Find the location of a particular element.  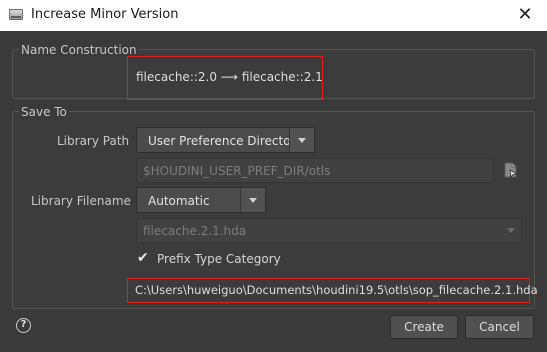

name-construction-text: filecache::2.0 ⟶ filecache::2.1 is located at coordinates (229, 77).